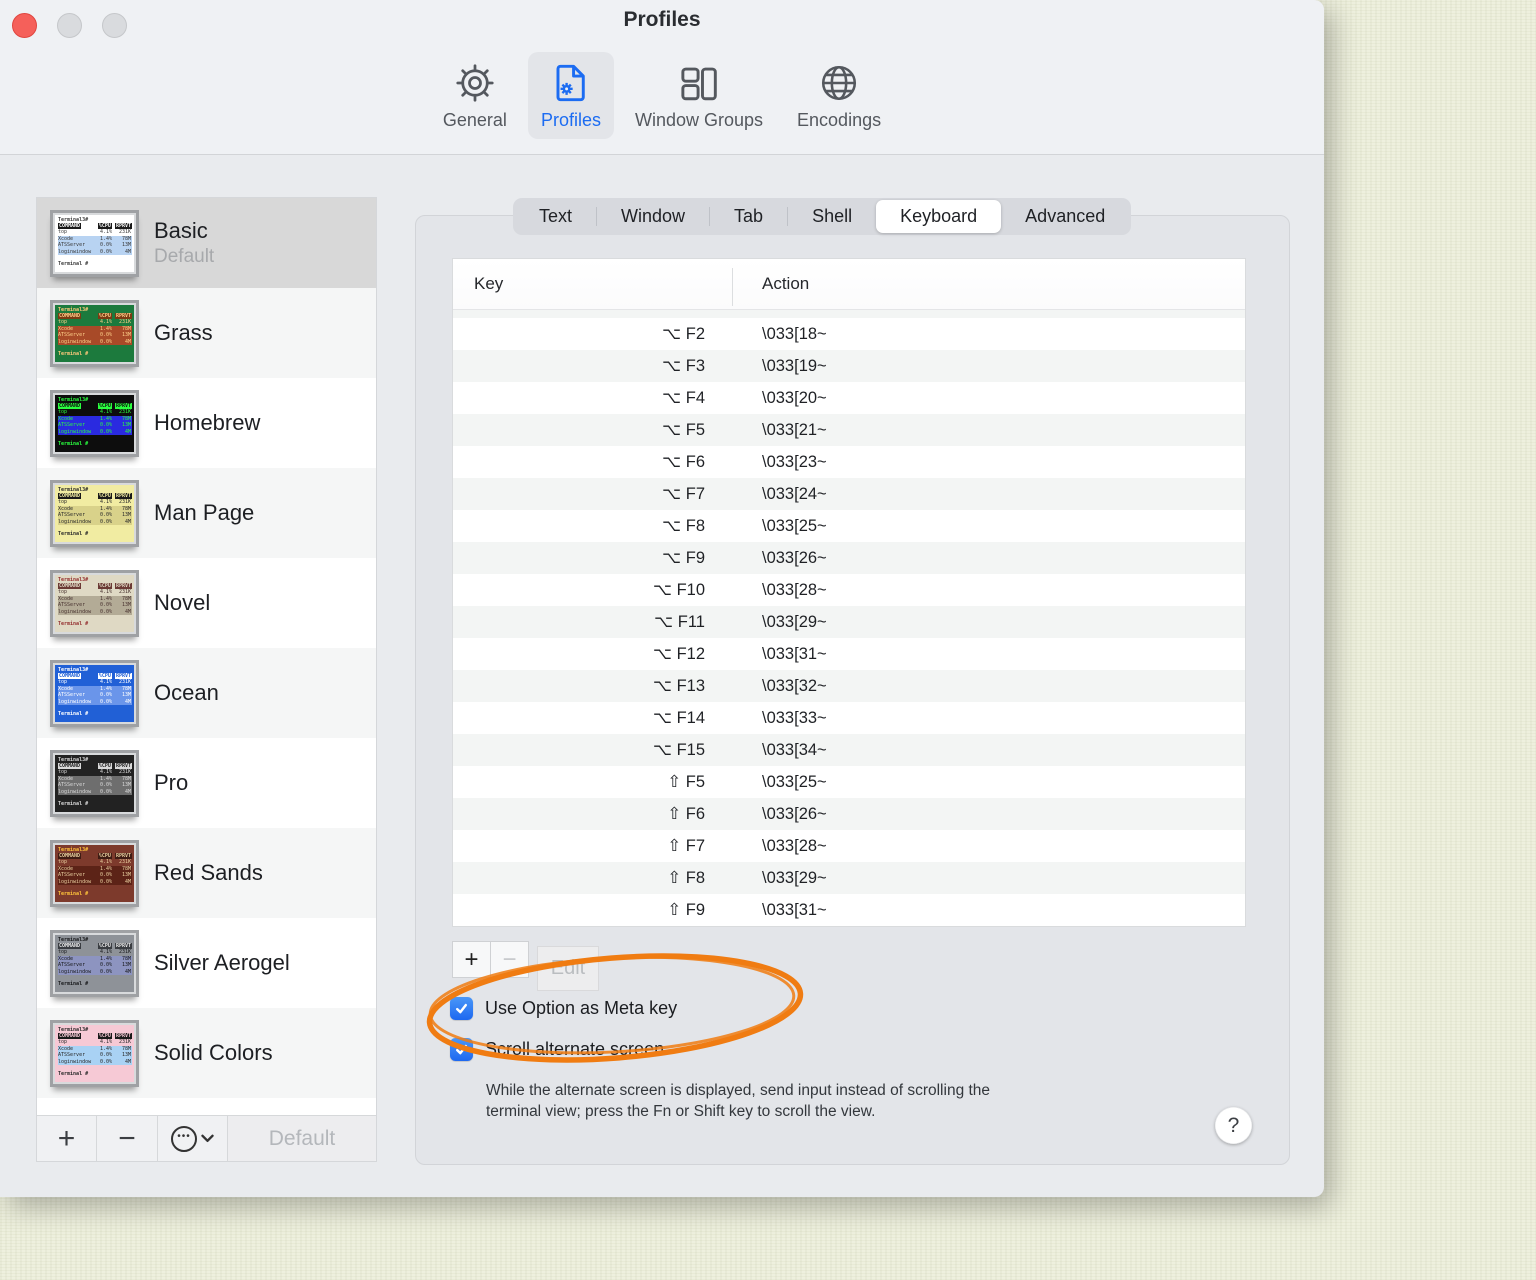 The width and height of the screenshot is (1536, 1280). I want to click on document-gear-icon, so click(570, 83).